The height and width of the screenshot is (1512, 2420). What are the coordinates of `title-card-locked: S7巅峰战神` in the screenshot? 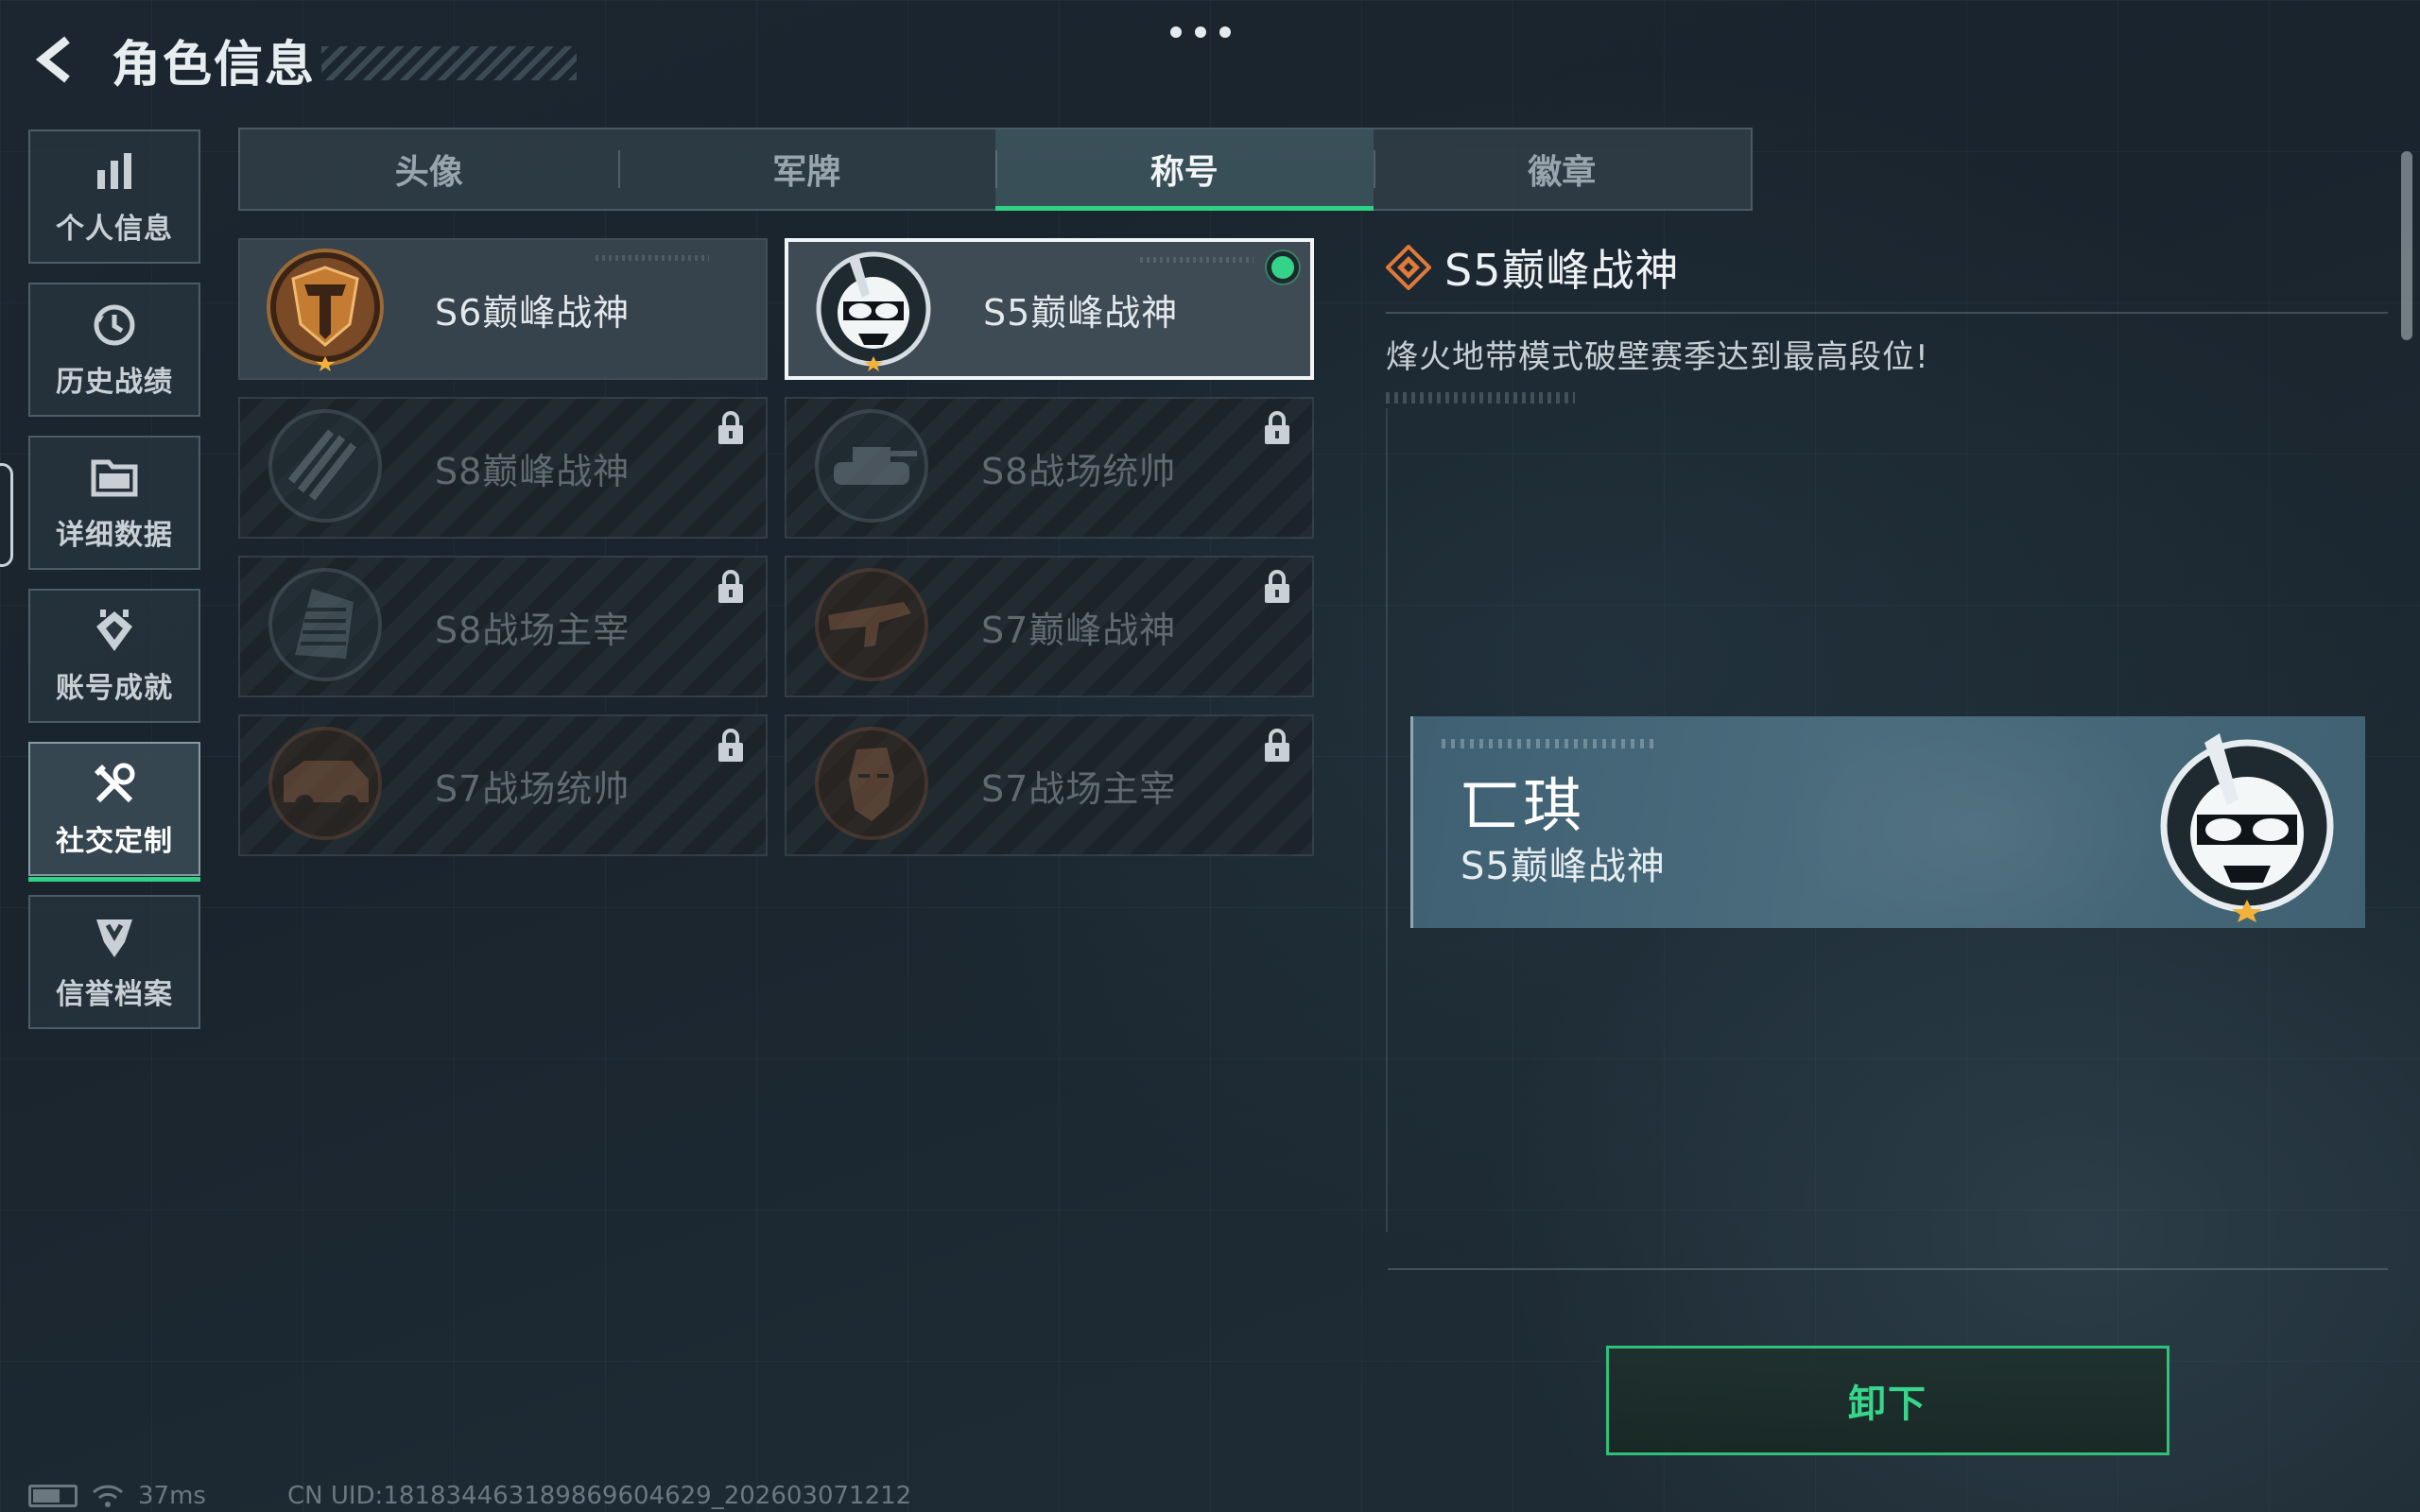 It's located at (1049, 626).